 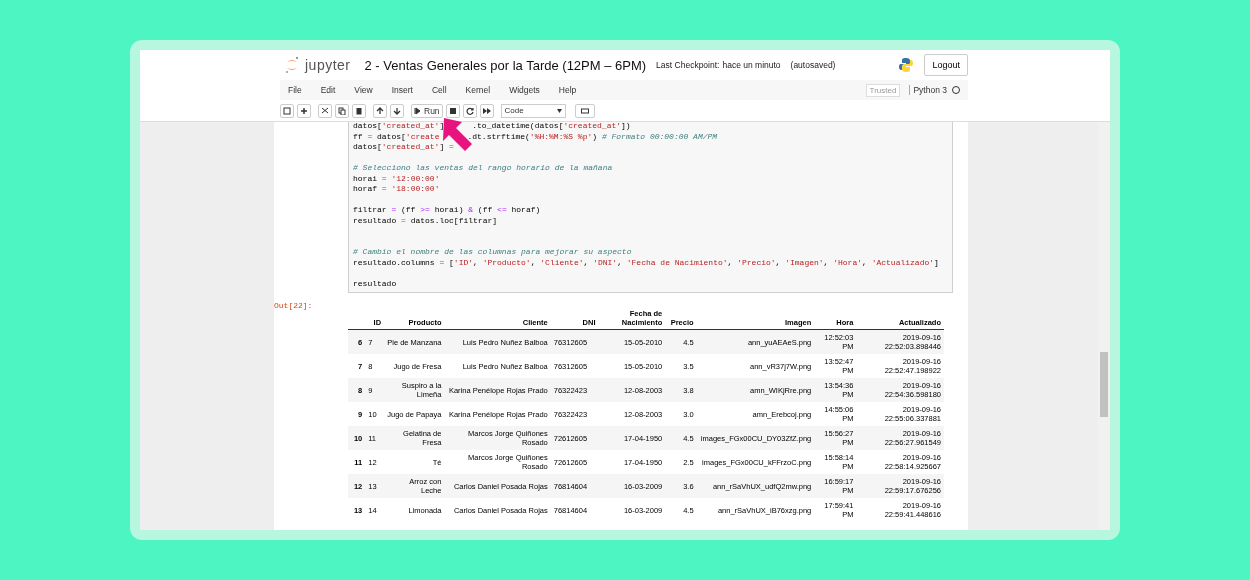 I want to click on jupyter-logo-icon, so click(x=292, y=65).